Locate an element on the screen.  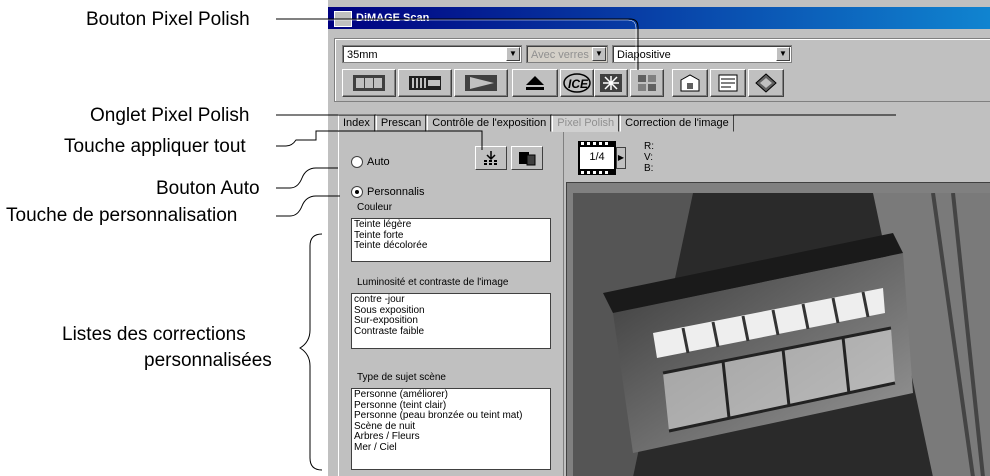
list-item: Personne (peau bronzée ou teint mat) is located at coordinates (451, 416).